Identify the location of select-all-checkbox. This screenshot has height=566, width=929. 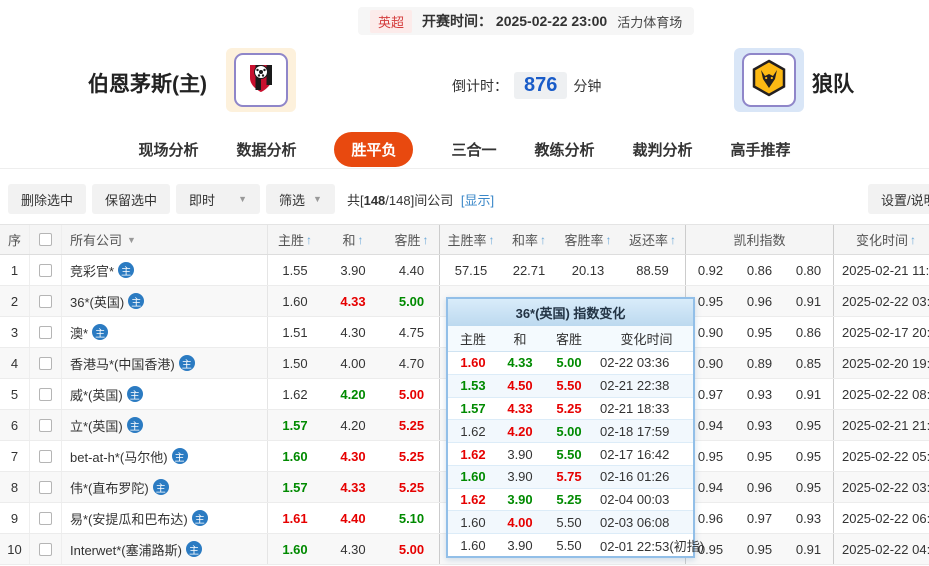
(45, 239).